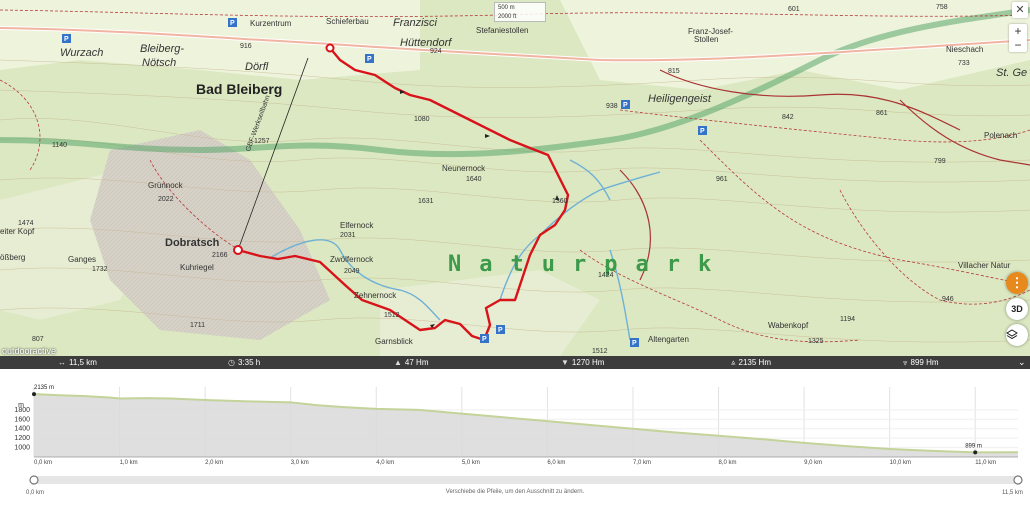 This screenshot has width=1030, height=512. Describe the element at coordinates (733, 362) in the screenshot. I see `summit-icon: ⩓` at that location.